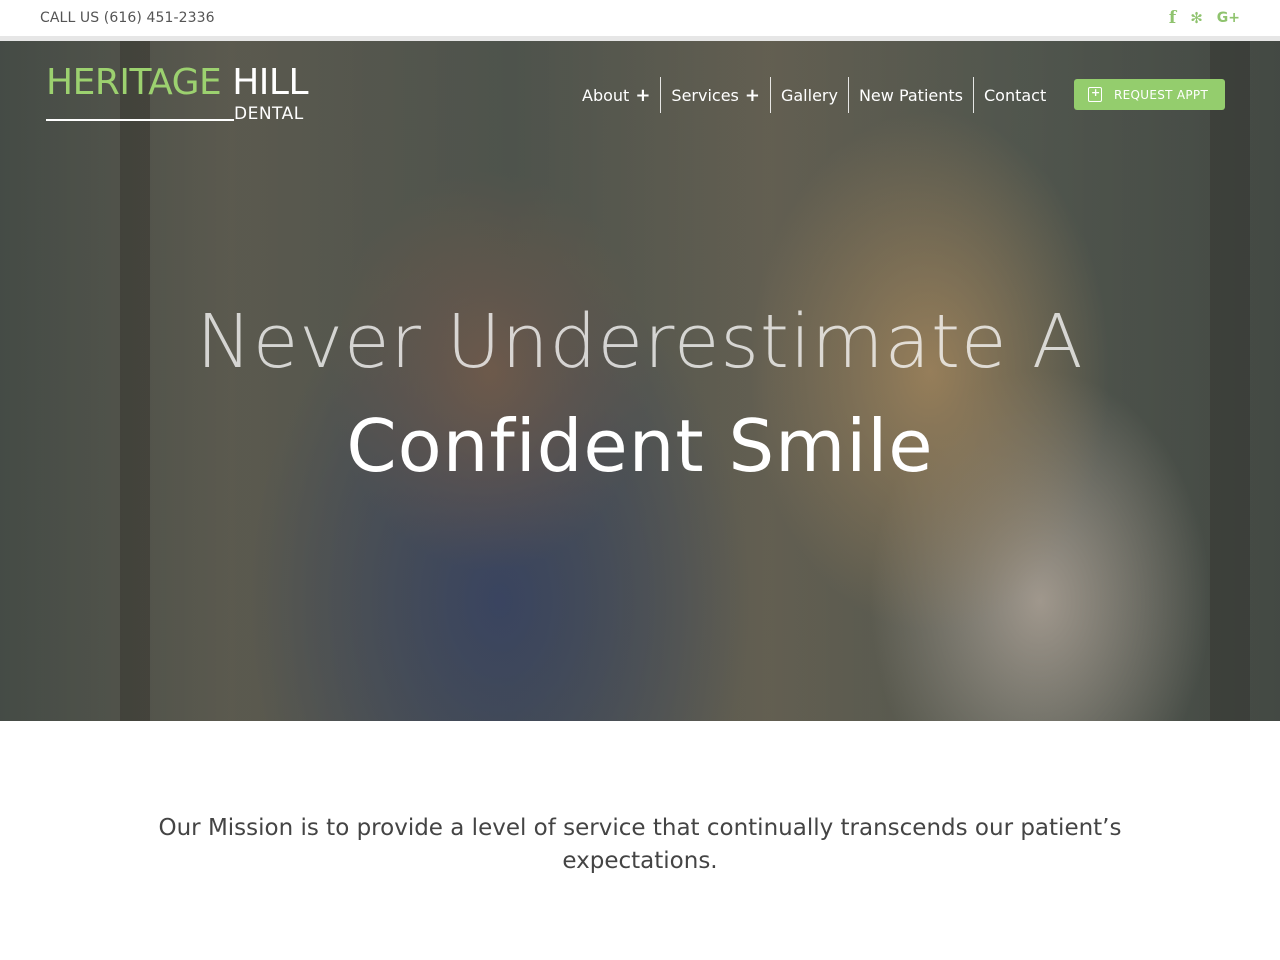  Describe the element at coordinates (1196, 18) in the screenshot. I see `yelp-icon: ✻` at that location.